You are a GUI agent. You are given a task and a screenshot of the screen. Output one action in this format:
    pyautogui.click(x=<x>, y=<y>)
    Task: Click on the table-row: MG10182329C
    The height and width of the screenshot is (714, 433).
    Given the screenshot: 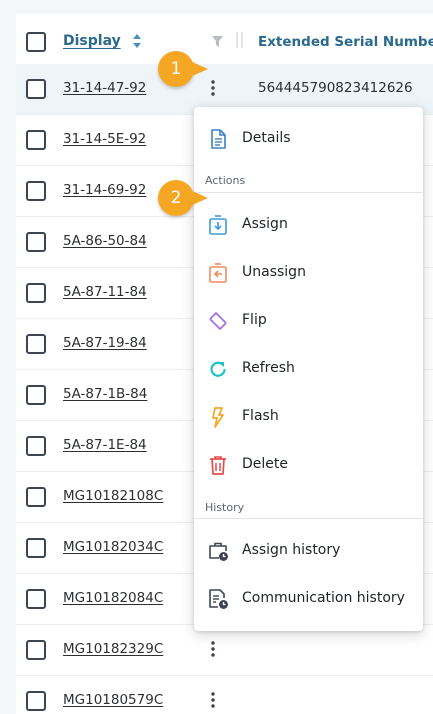 What is the action you would take?
    pyautogui.click(x=224, y=650)
    